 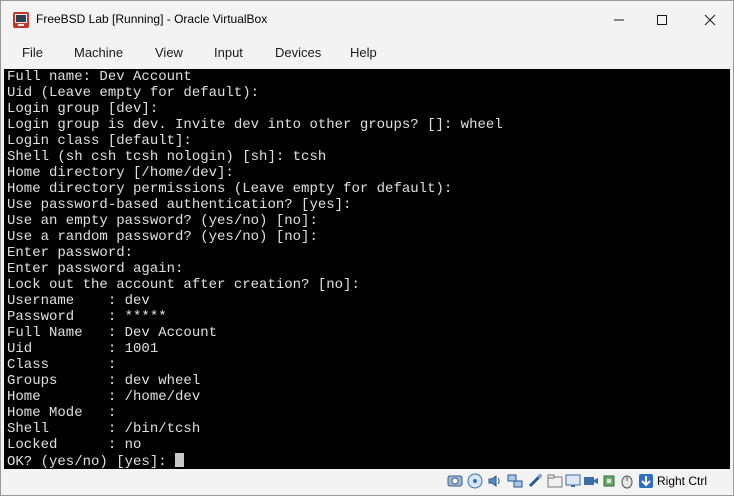 I want to click on console-line: Full name: Dev Account, so click(x=99, y=77).